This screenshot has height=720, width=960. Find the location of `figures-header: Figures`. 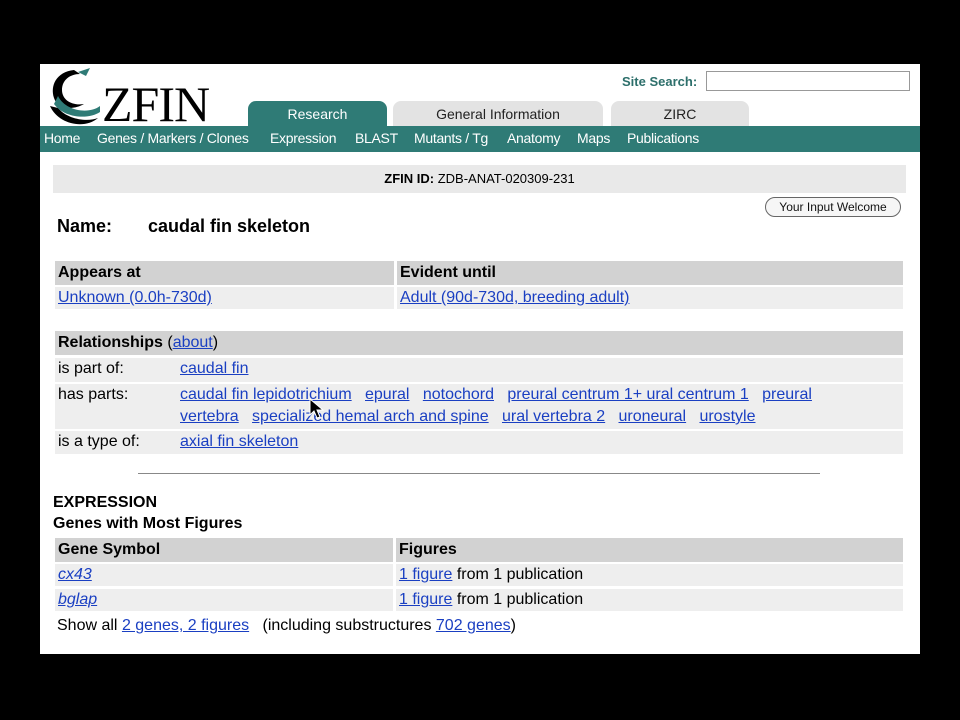

figures-header: Figures is located at coordinates (649, 550).